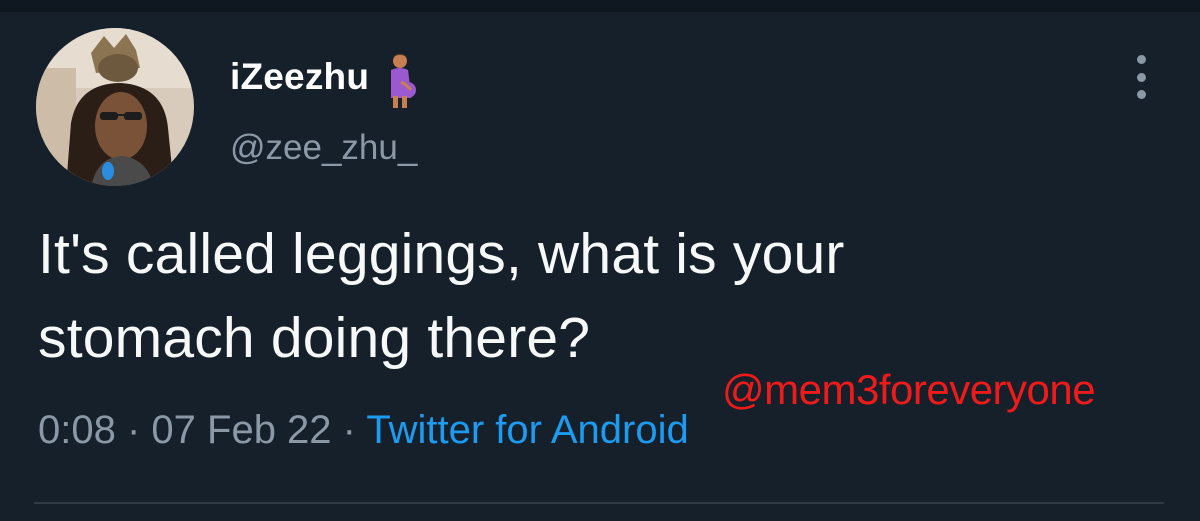 The image size is (1200, 521). I want to click on tweet-meta: 0:08 · 07 Feb 22 · Twitter for Android, so click(363, 430).